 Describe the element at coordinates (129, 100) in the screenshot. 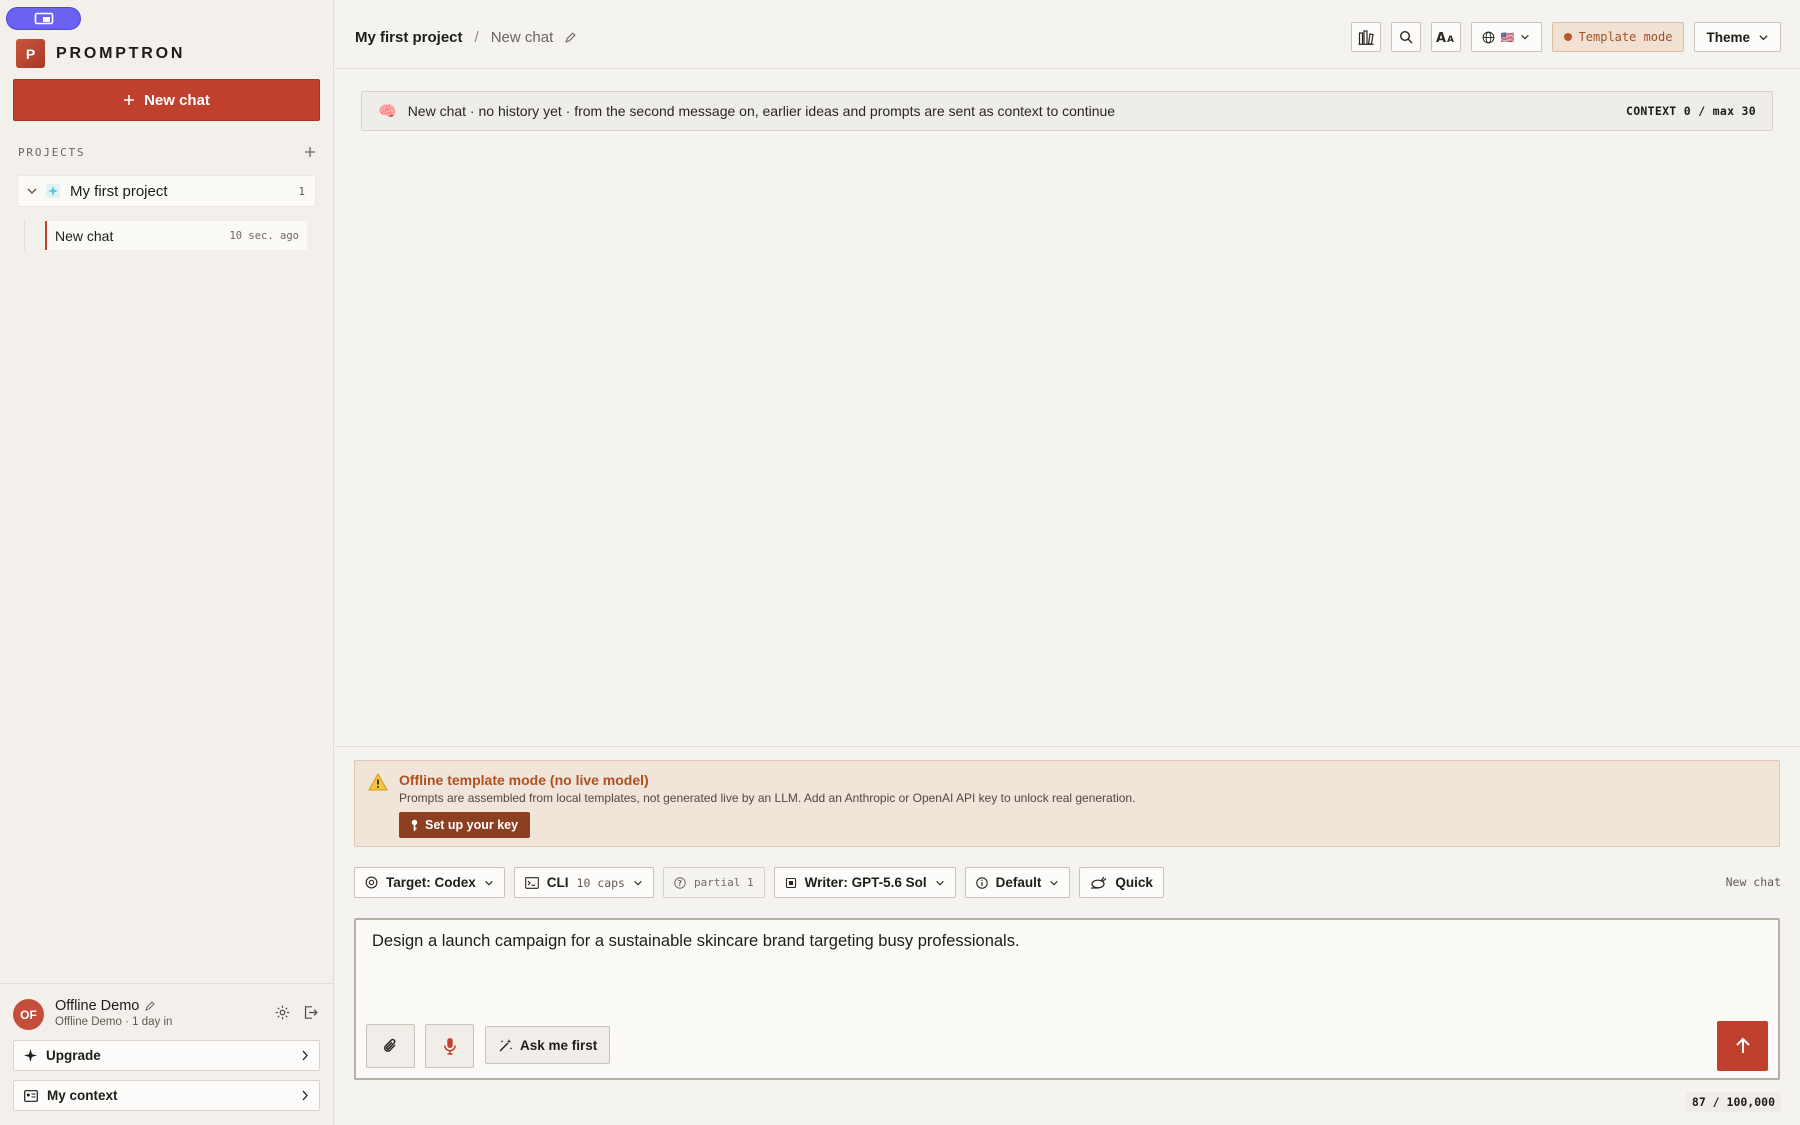

I see `plus-icon` at that location.